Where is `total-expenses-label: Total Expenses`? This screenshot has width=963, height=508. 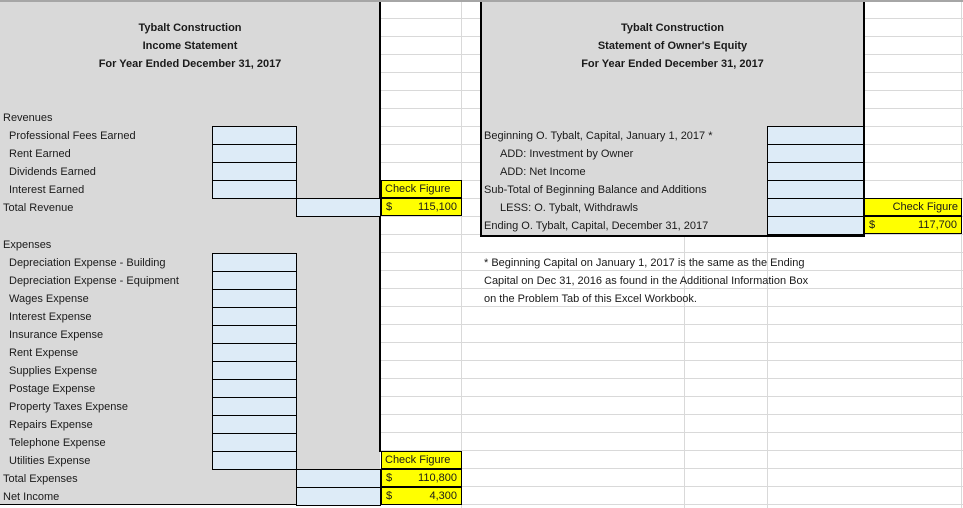 total-expenses-label: Total Expenses is located at coordinates (40, 479).